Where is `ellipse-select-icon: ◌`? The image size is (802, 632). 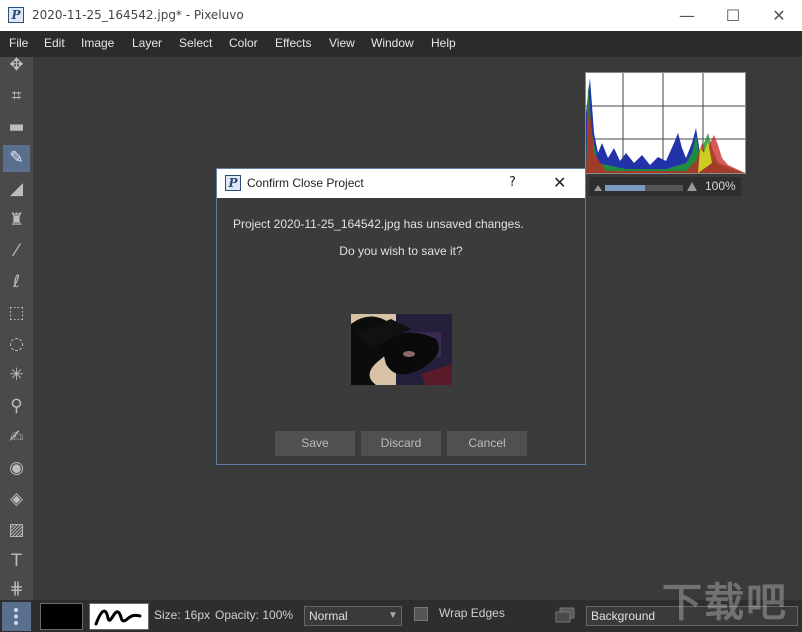 ellipse-select-icon: ◌ is located at coordinates (16, 344).